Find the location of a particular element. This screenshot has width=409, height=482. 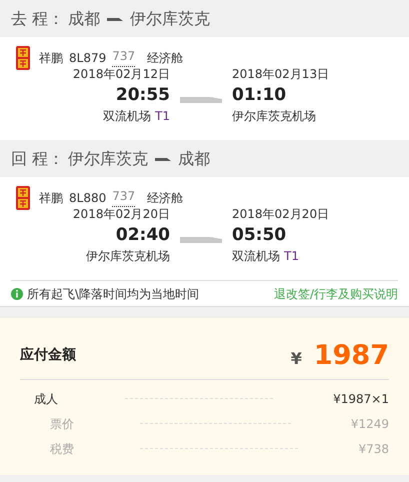

policy-link: 退改签/行李及购买说明 is located at coordinates (336, 293).